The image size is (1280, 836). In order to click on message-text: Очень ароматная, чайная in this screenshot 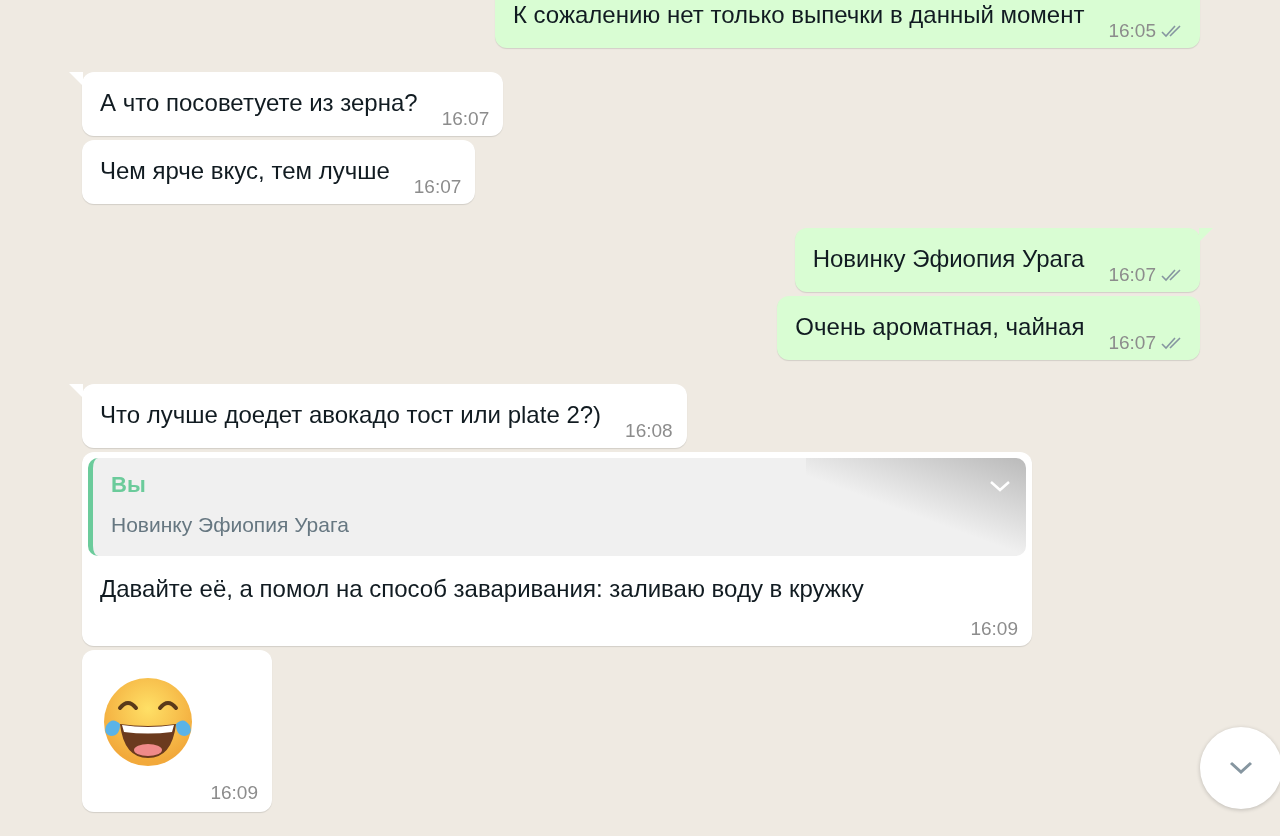, I will do `click(940, 327)`.